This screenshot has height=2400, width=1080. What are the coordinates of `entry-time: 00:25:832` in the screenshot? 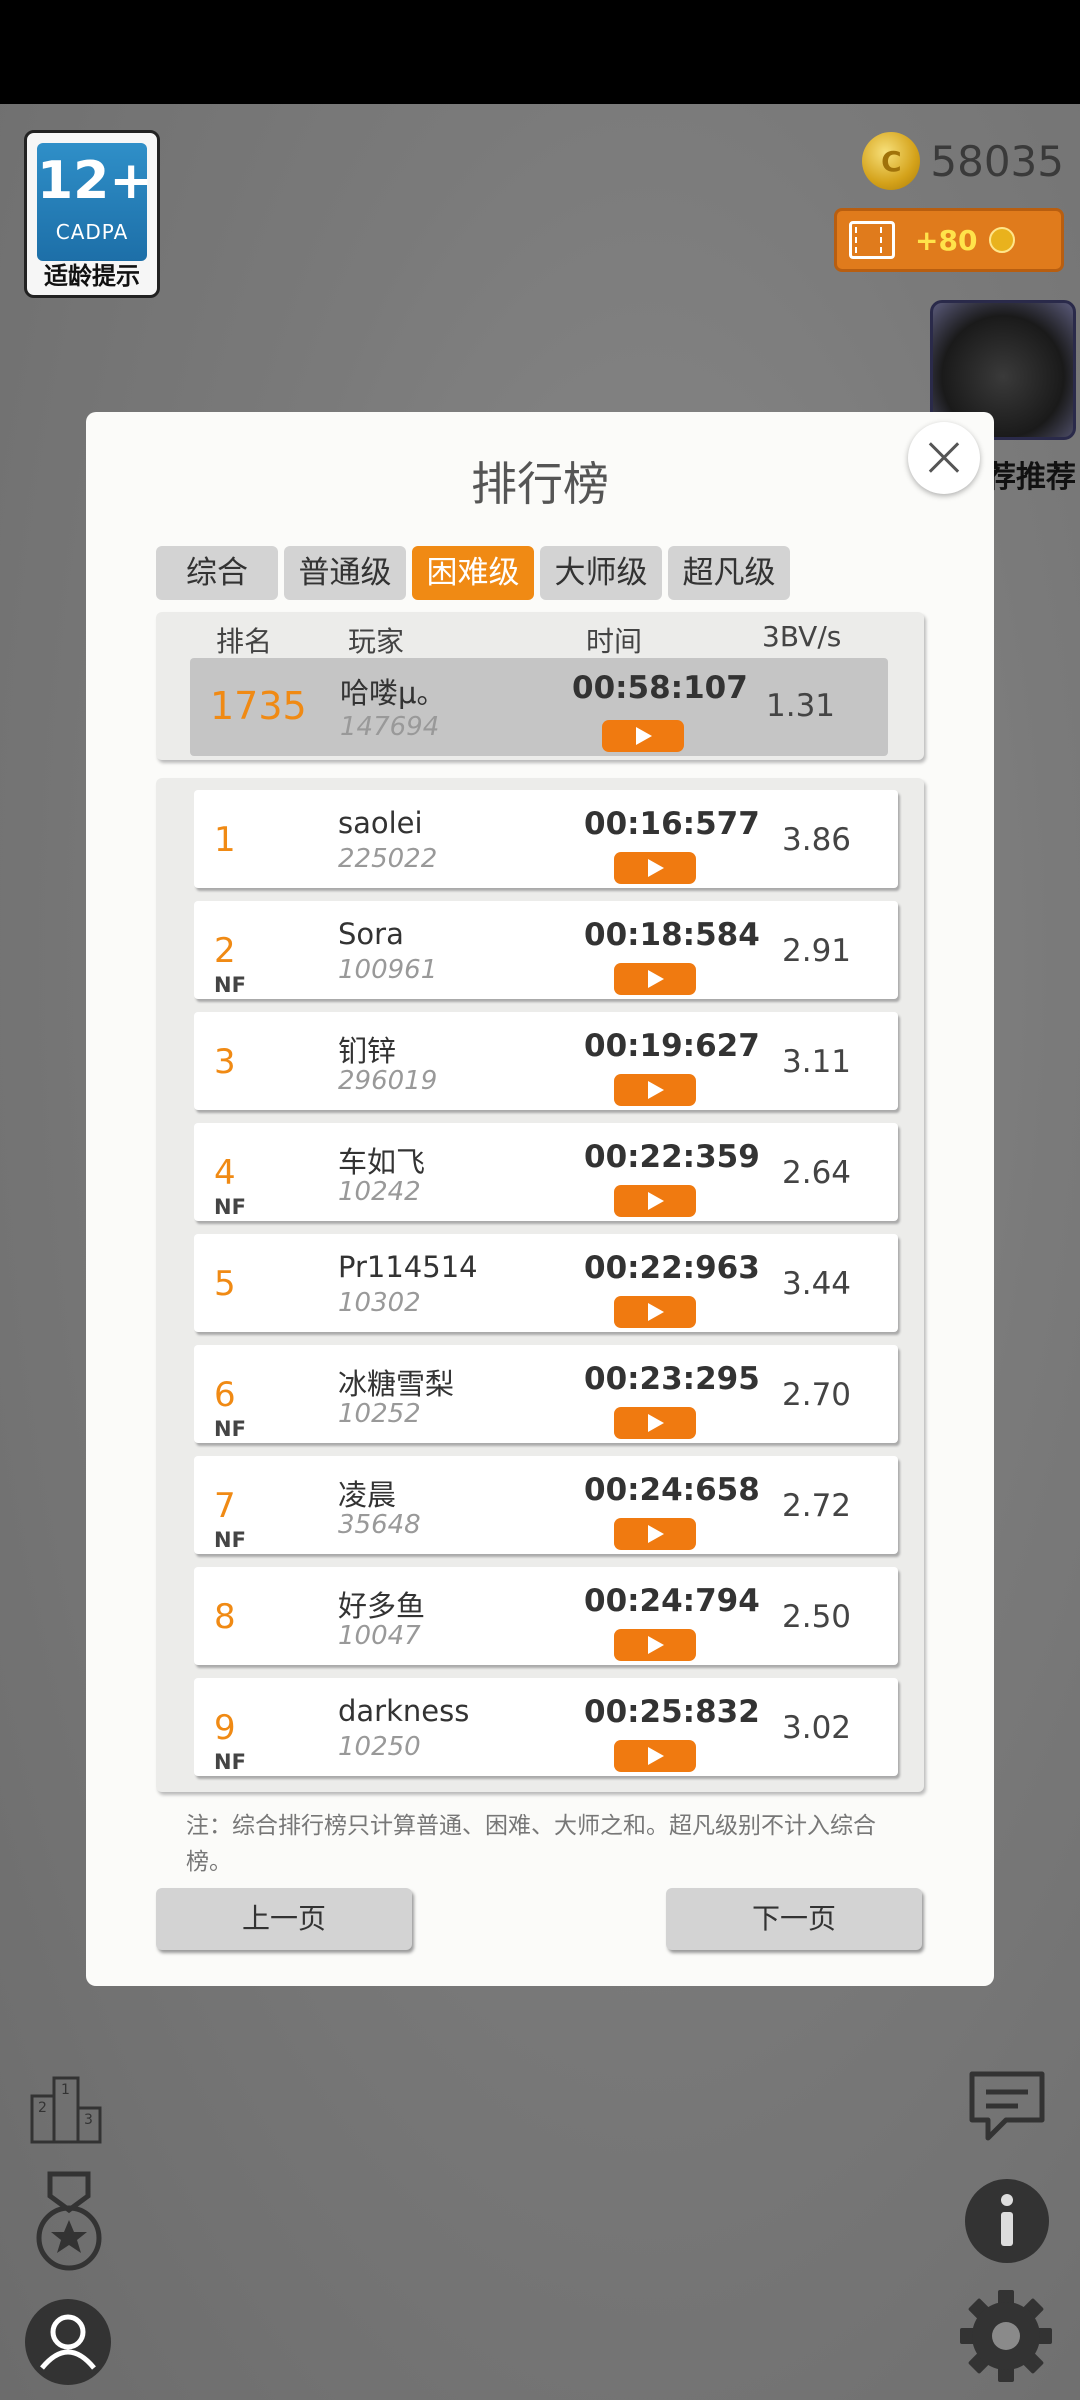 It's located at (672, 1712).